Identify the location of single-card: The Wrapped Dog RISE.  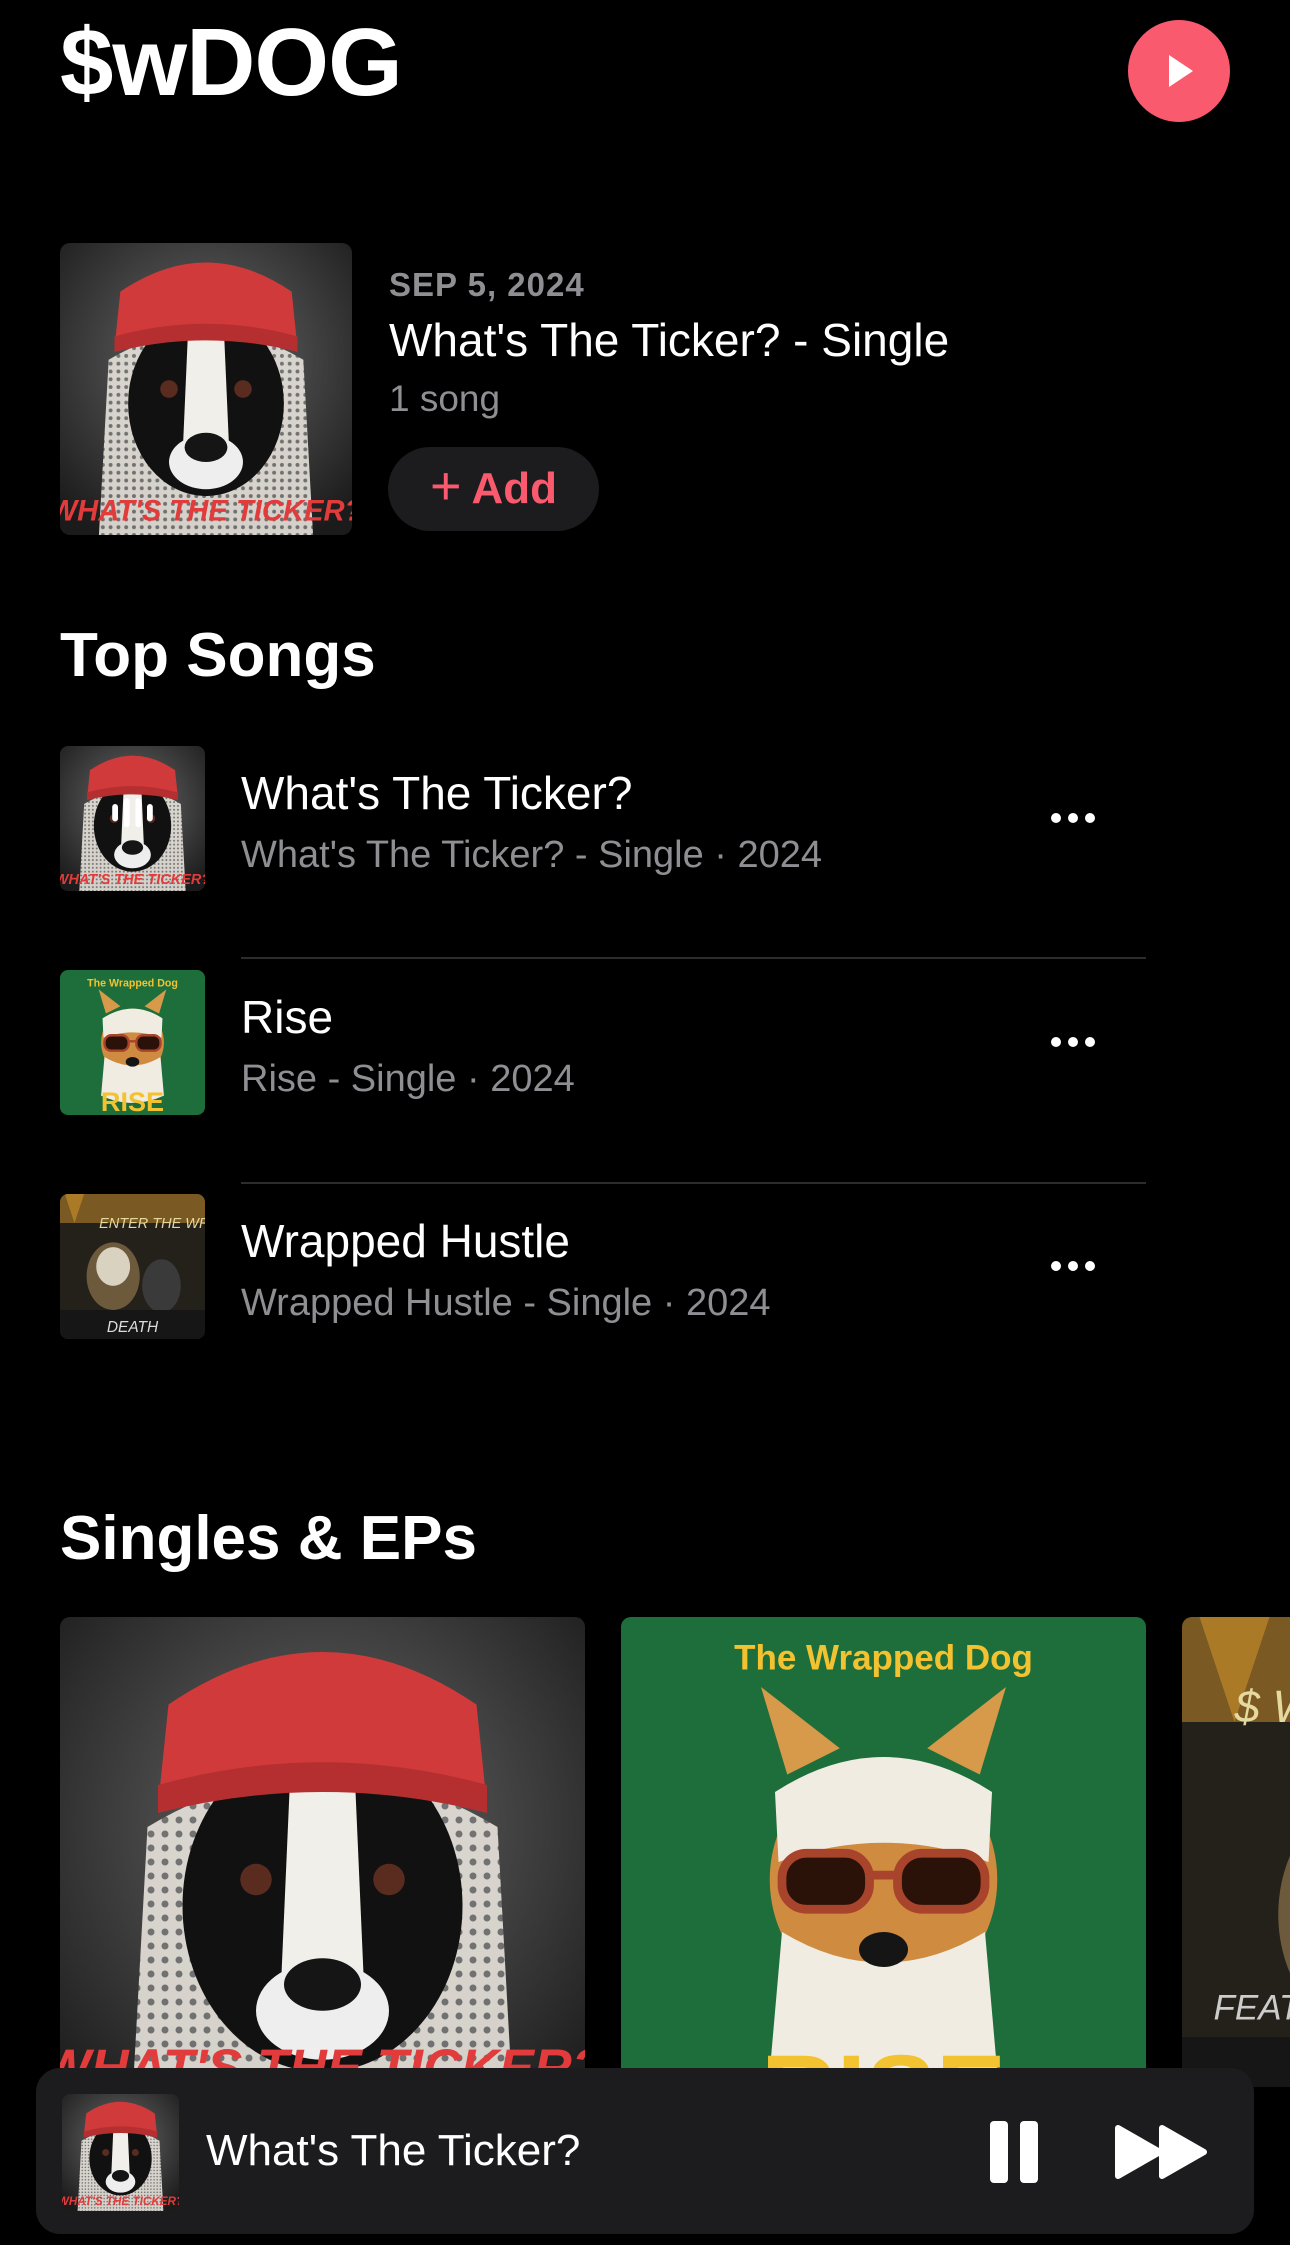
(883, 1852).